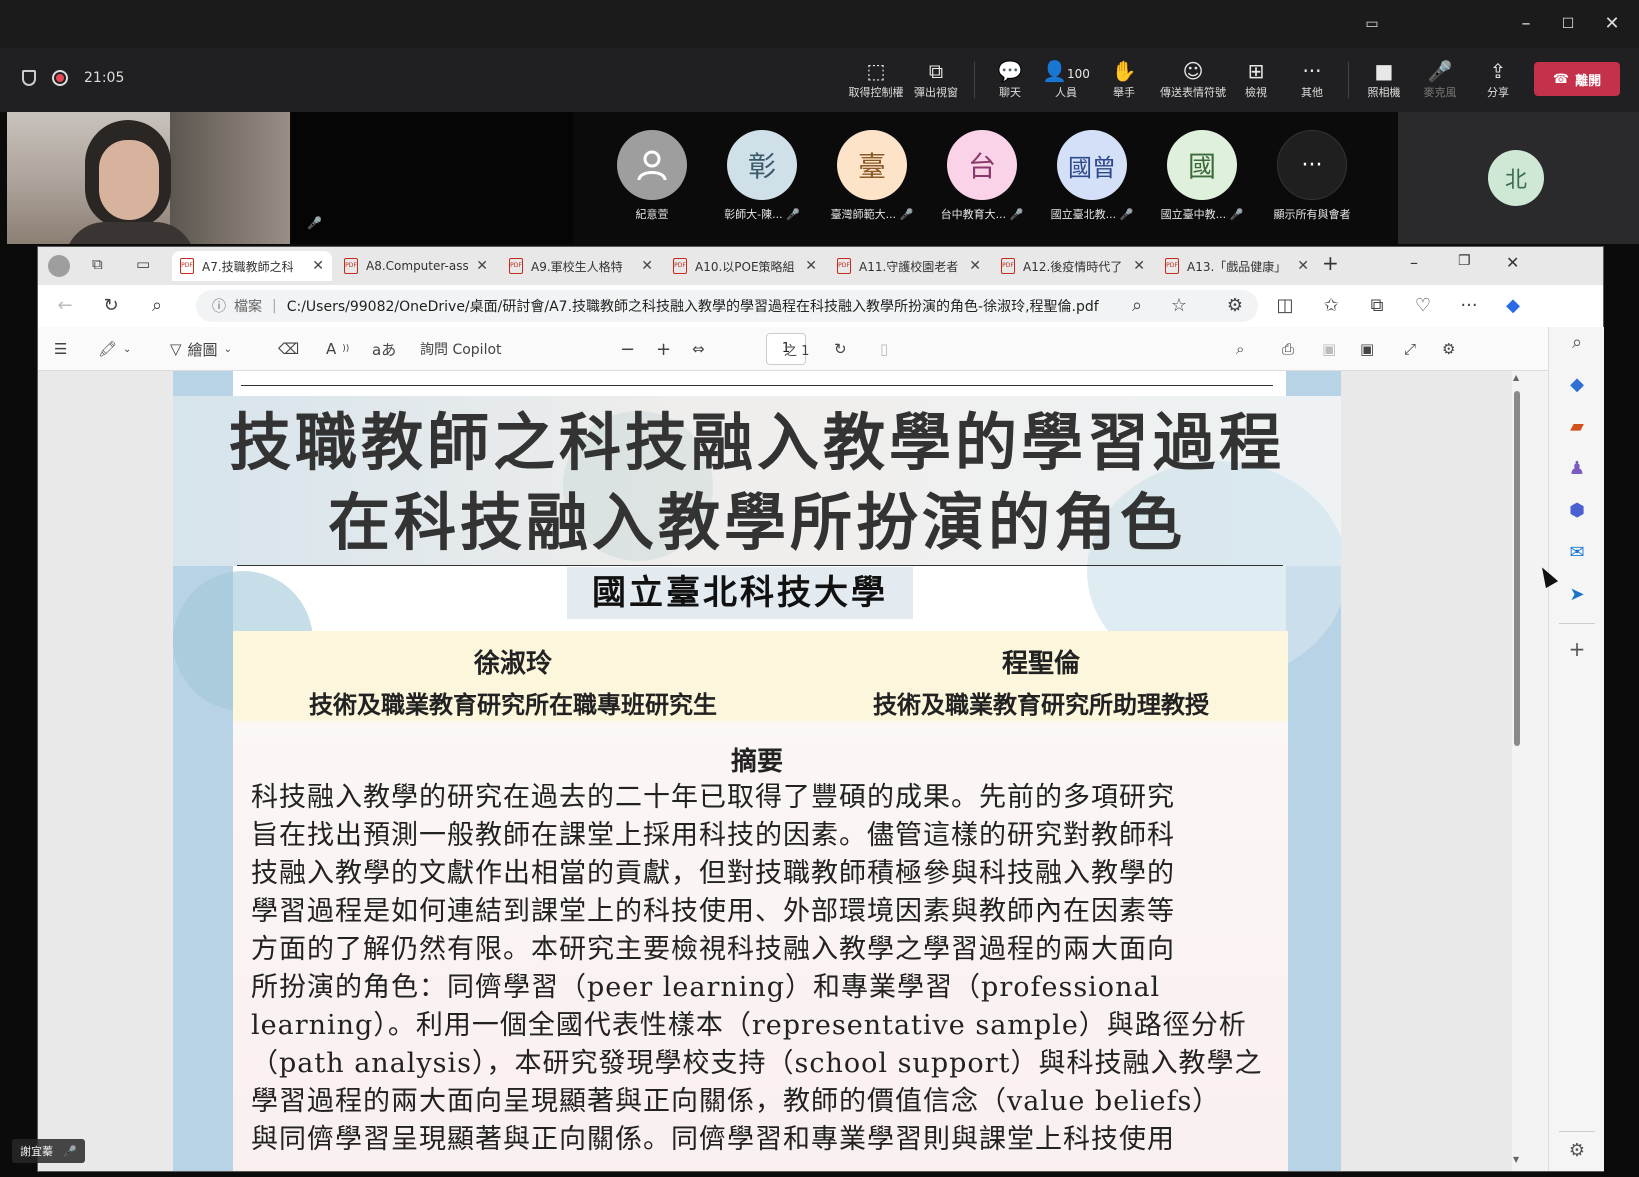 Image resolution: width=1639 pixels, height=1177 pixels. I want to click on favorite-star-icon: ☆, so click(1179, 306).